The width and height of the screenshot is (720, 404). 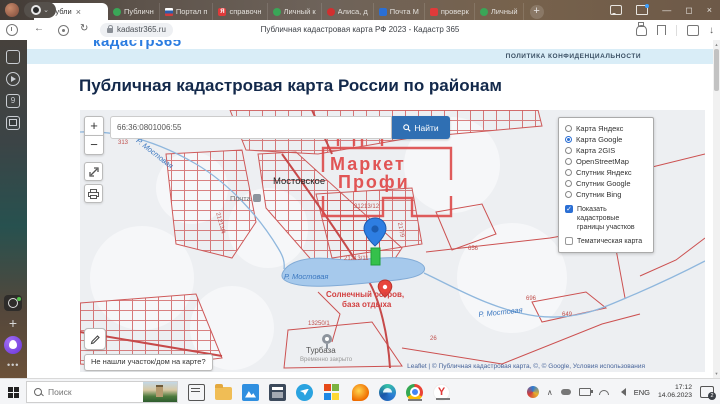 What do you see at coordinates (250, 392) in the screenshot?
I see `photos-app-icon` at bounding box center [250, 392].